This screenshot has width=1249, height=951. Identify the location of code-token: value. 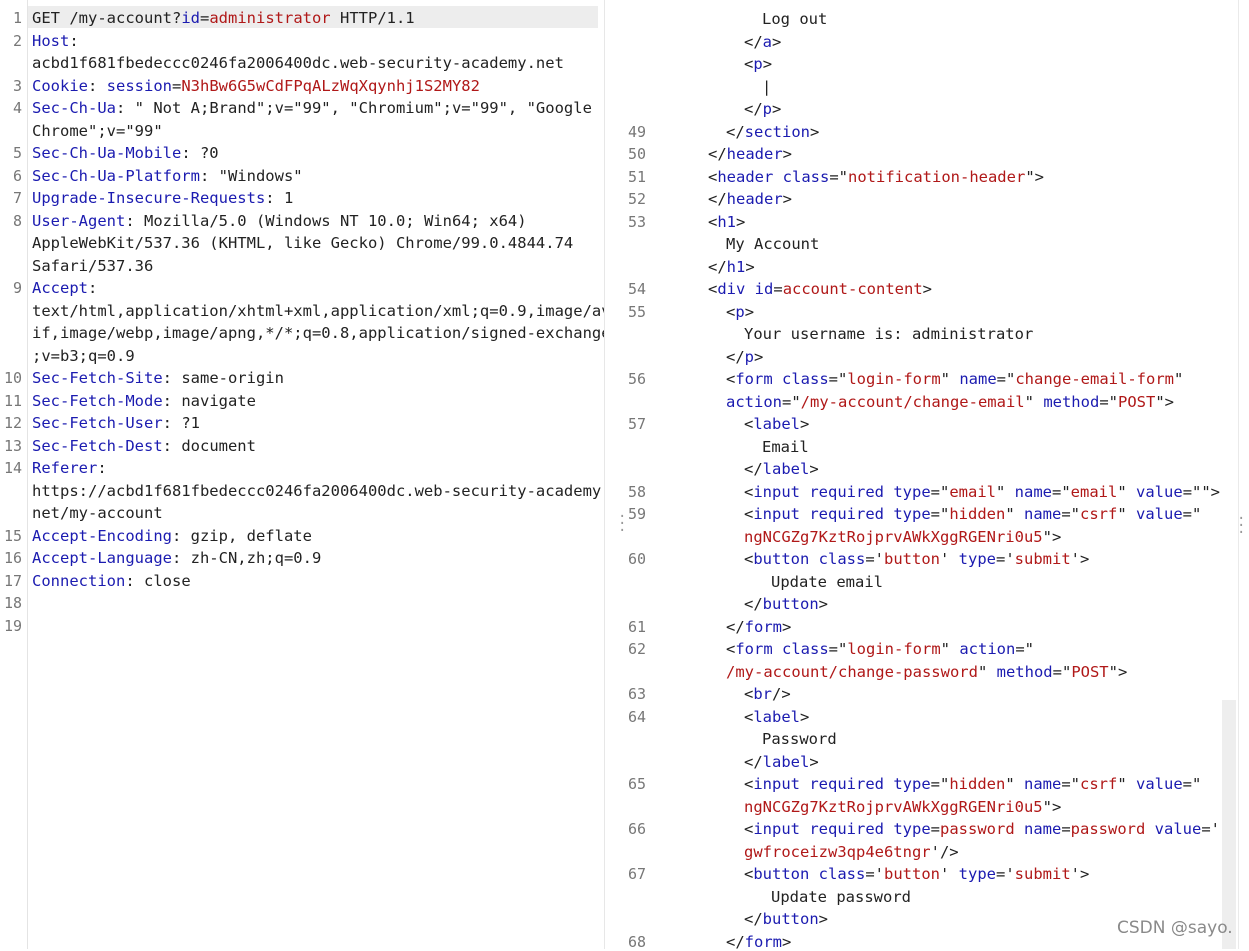
(1159, 491).